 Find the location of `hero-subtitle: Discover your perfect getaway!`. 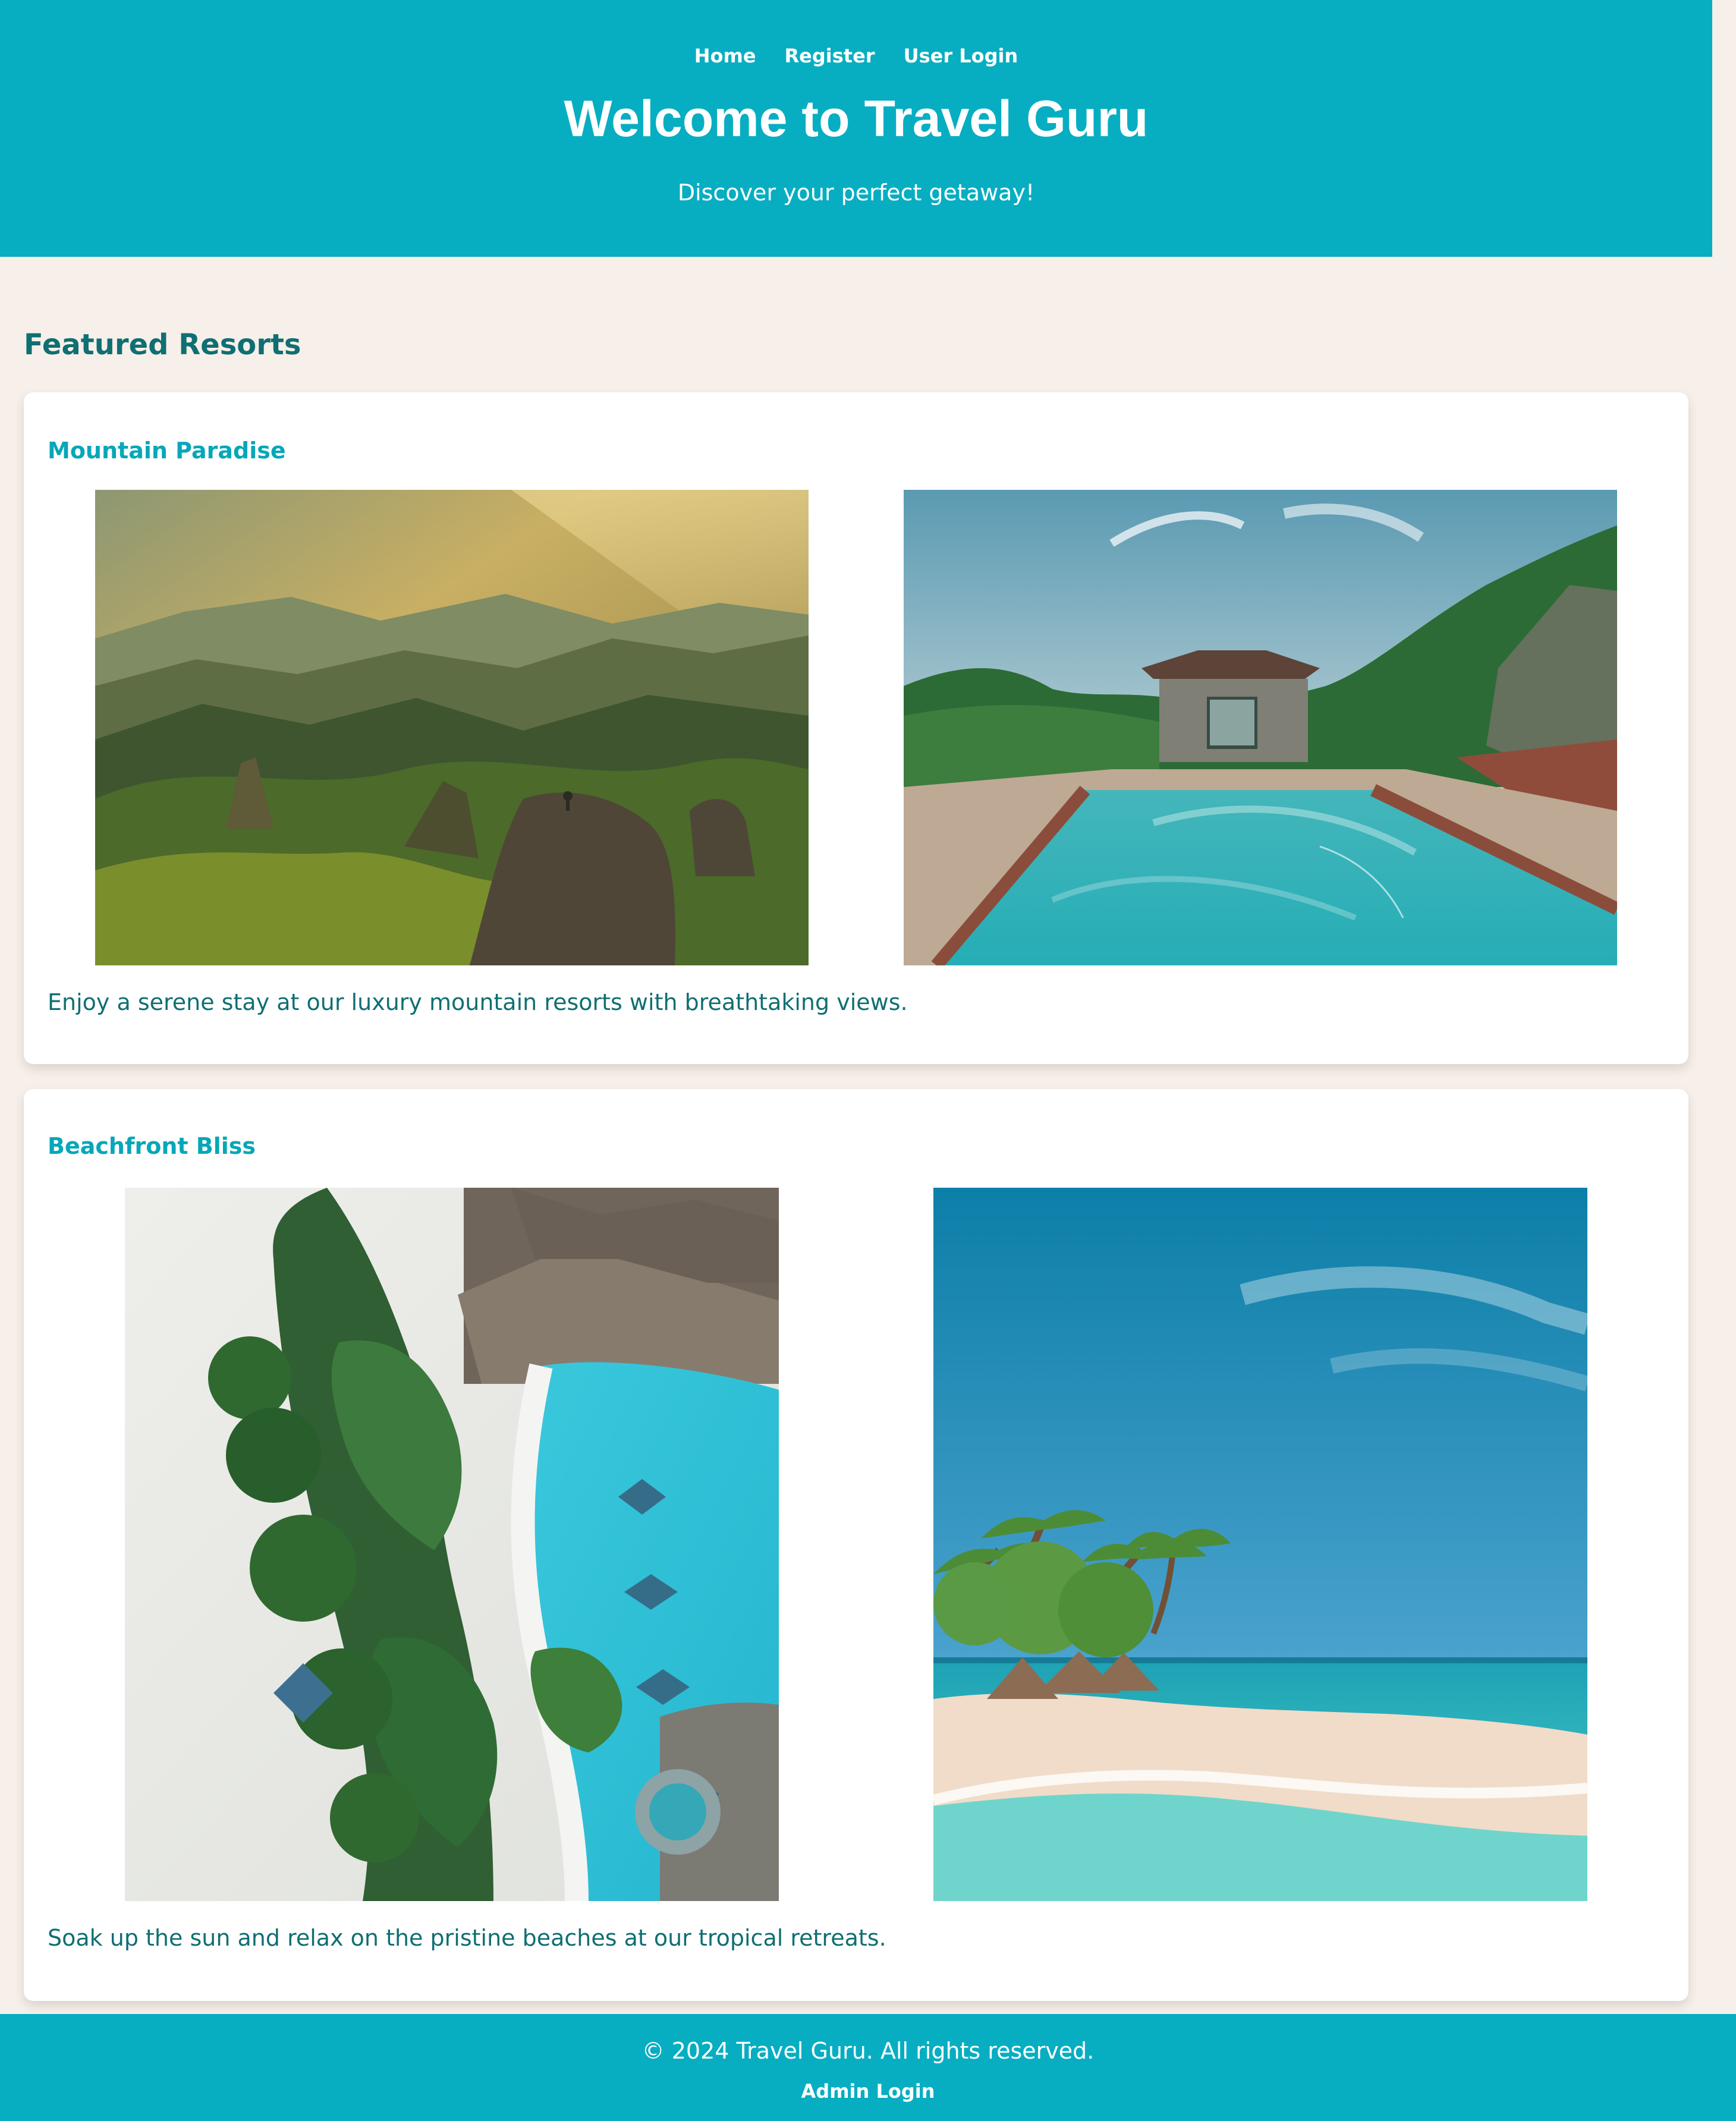

hero-subtitle: Discover your perfect getaway! is located at coordinates (856, 193).